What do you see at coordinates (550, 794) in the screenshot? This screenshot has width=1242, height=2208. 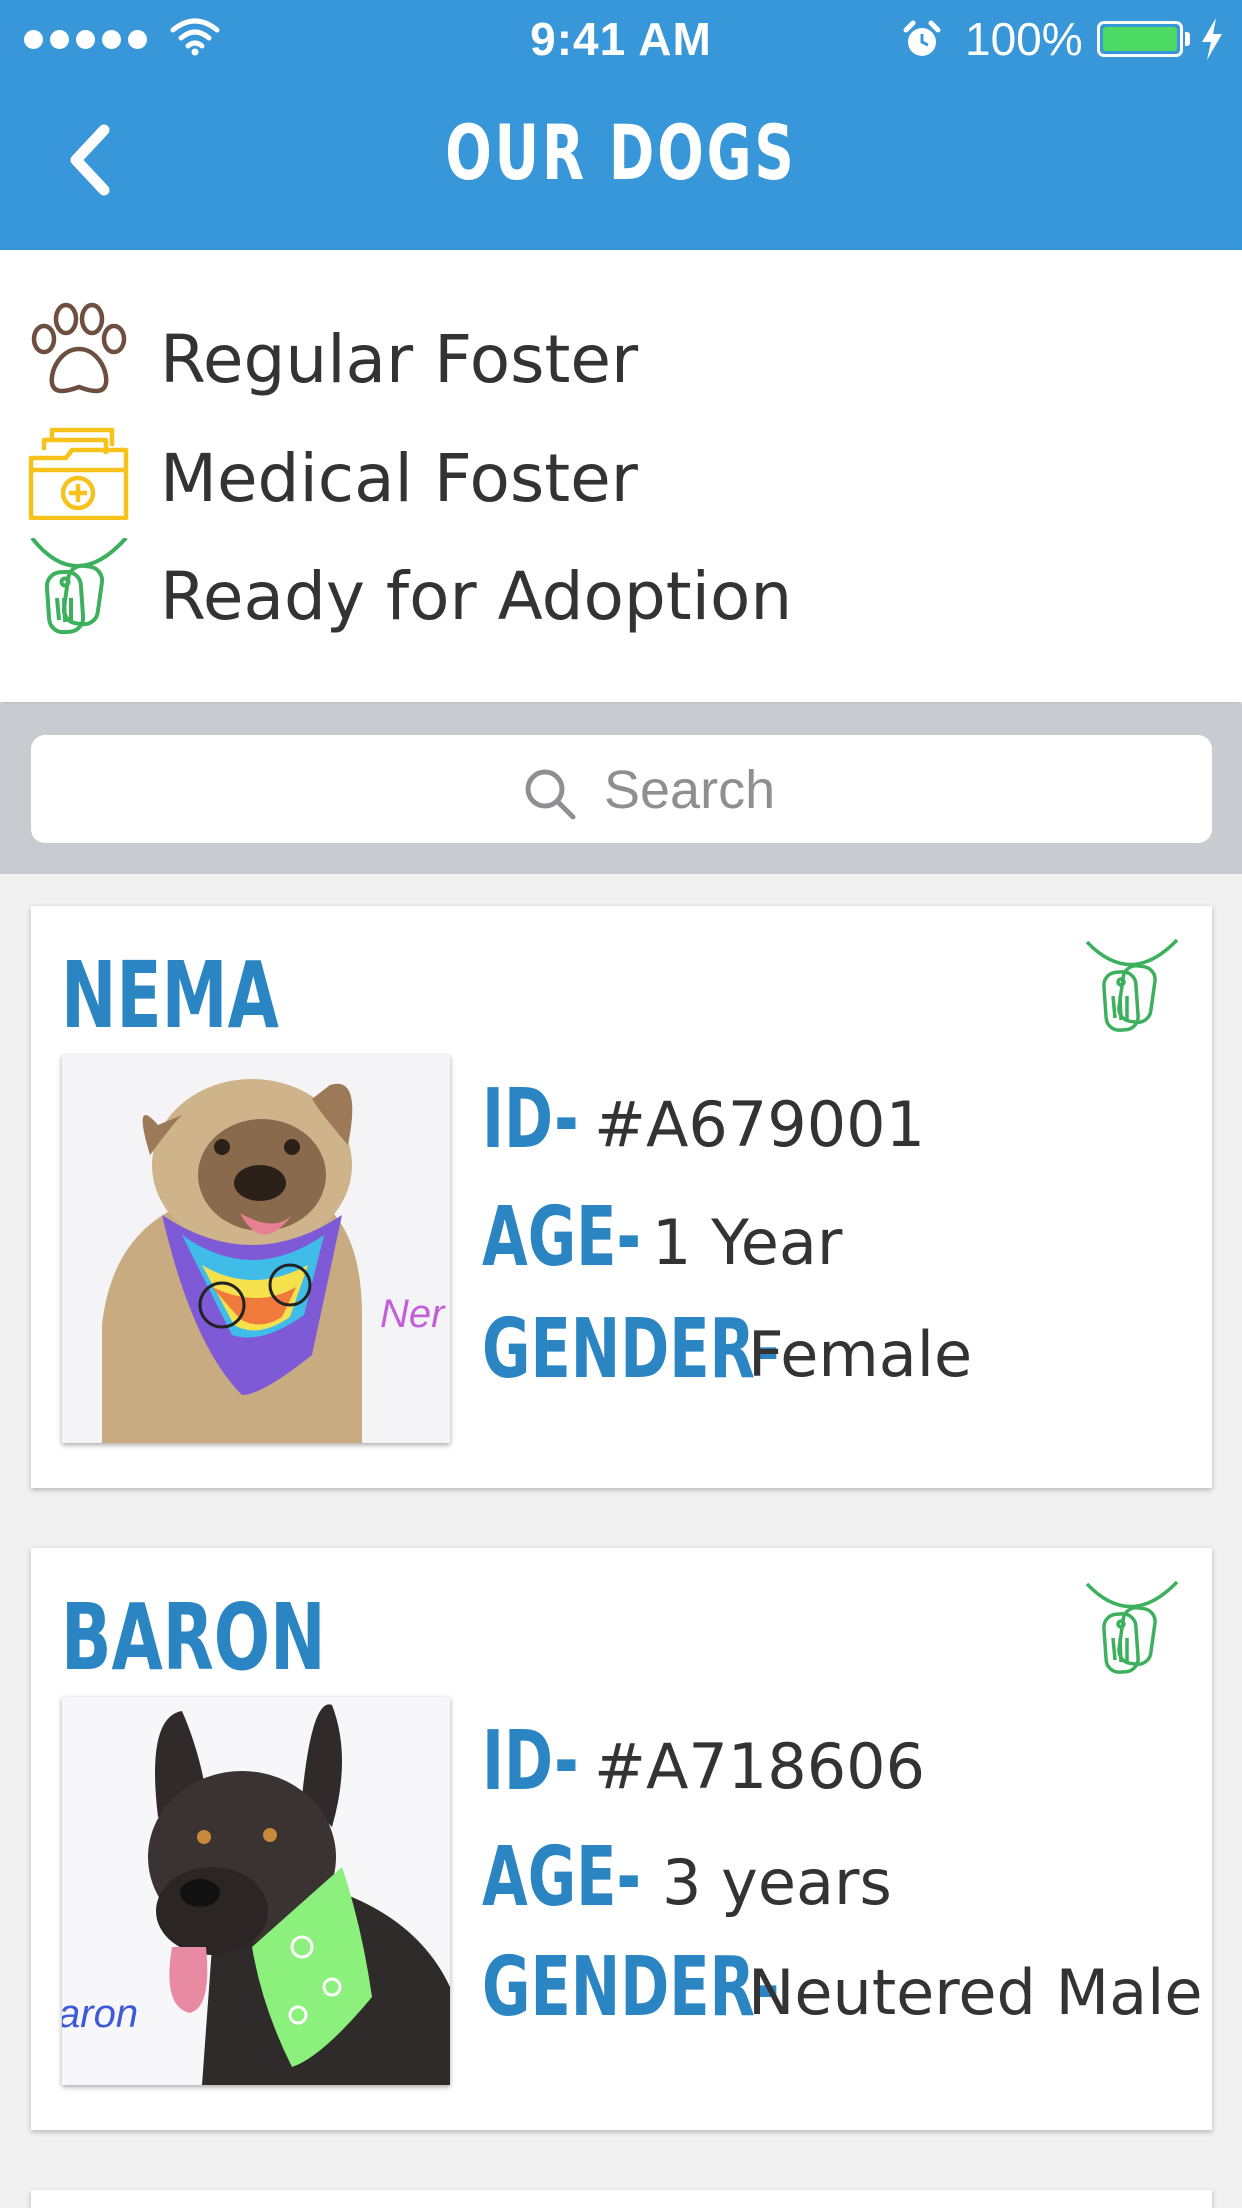 I see `search-icon` at bounding box center [550, 794].